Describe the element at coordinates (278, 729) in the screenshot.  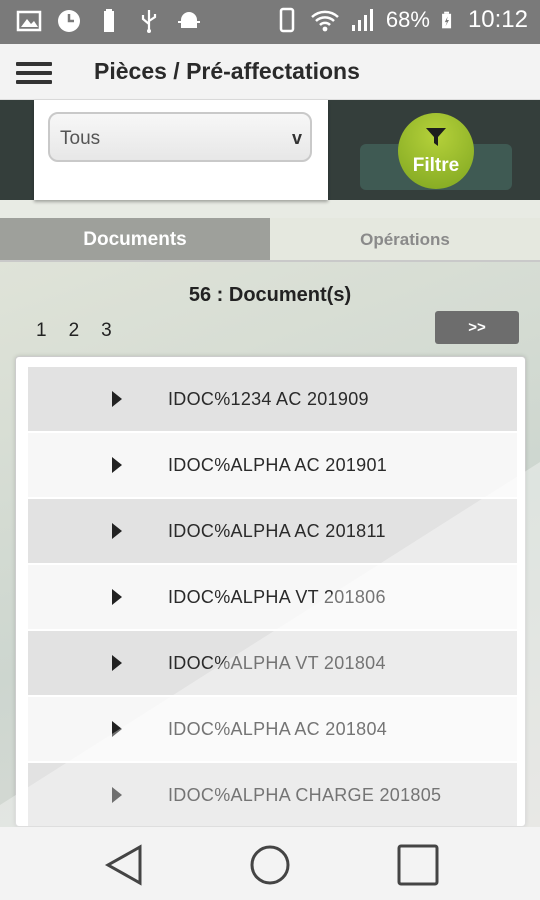
I see `document-name: IDOC%ALPHA AC 201804` at that location.